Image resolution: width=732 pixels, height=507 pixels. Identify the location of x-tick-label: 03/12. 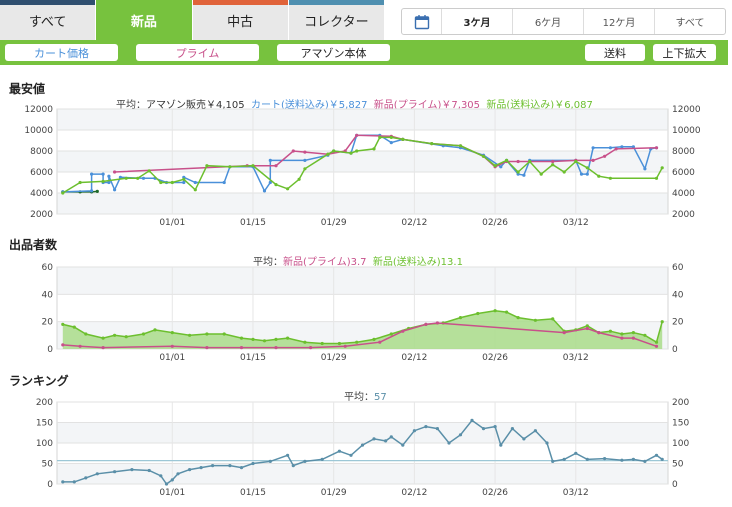
(576, 358).